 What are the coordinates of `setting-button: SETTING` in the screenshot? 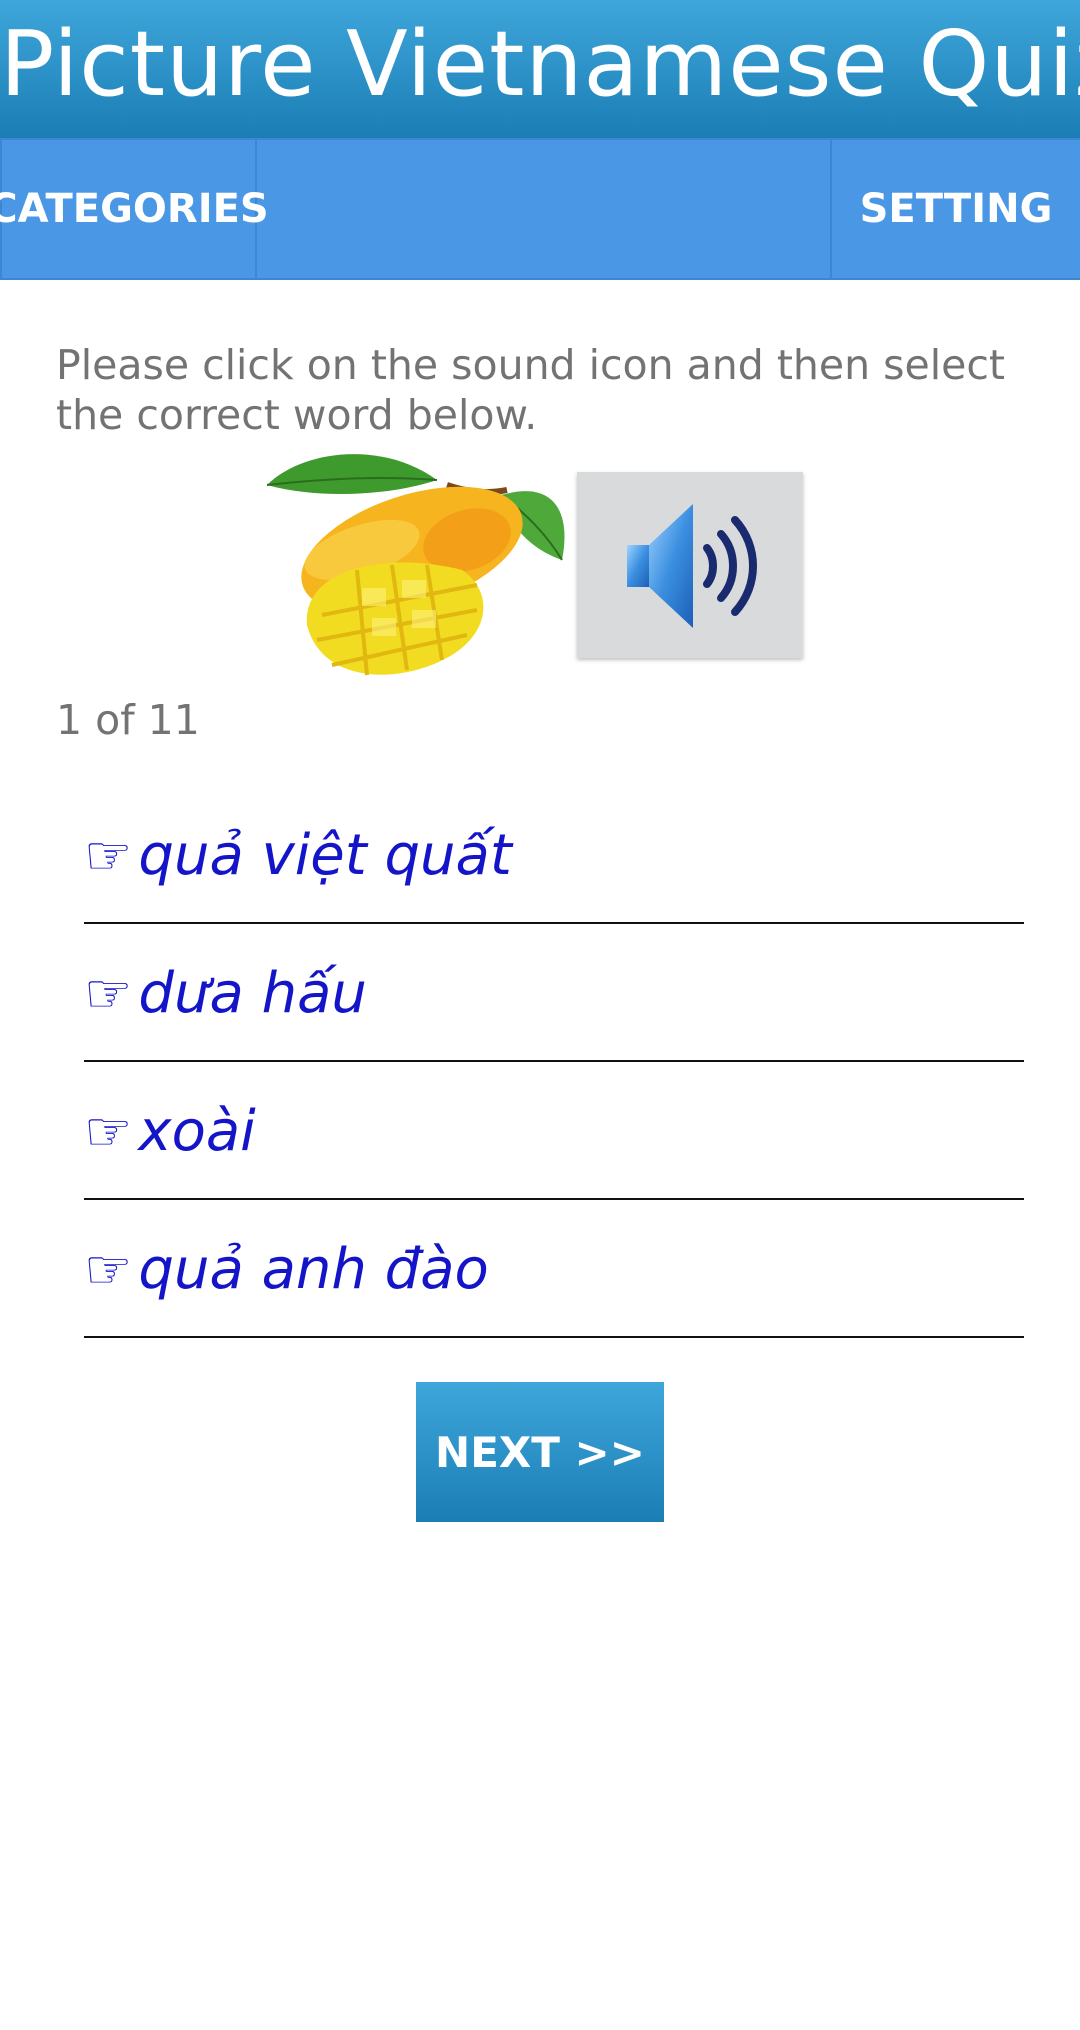 It's located at (955, 209).